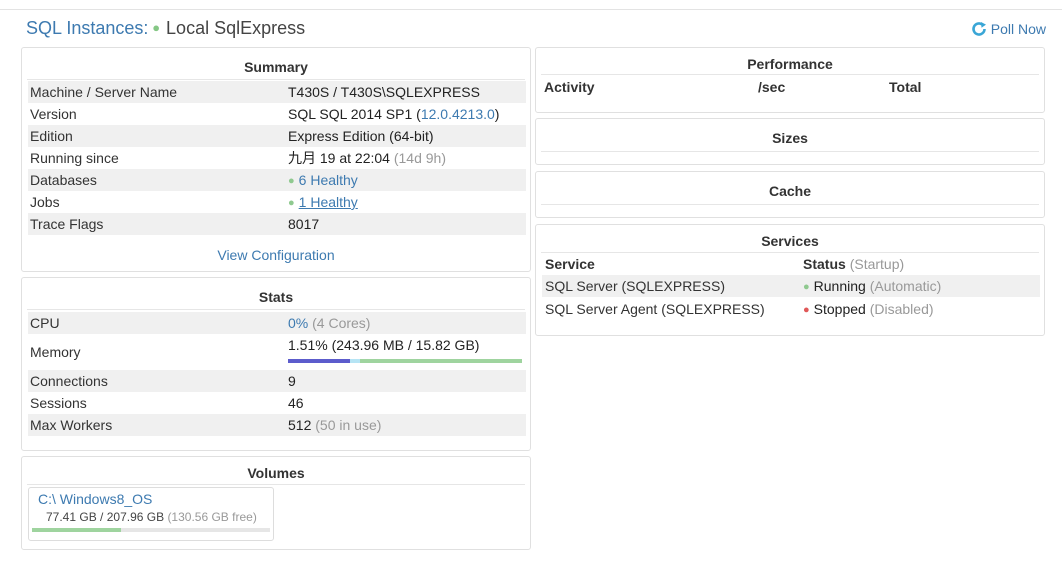 The image size is (1062, 568). Describe the element at coordinates (790, 204) in the screenshot. I see `cache-divider` at that location.